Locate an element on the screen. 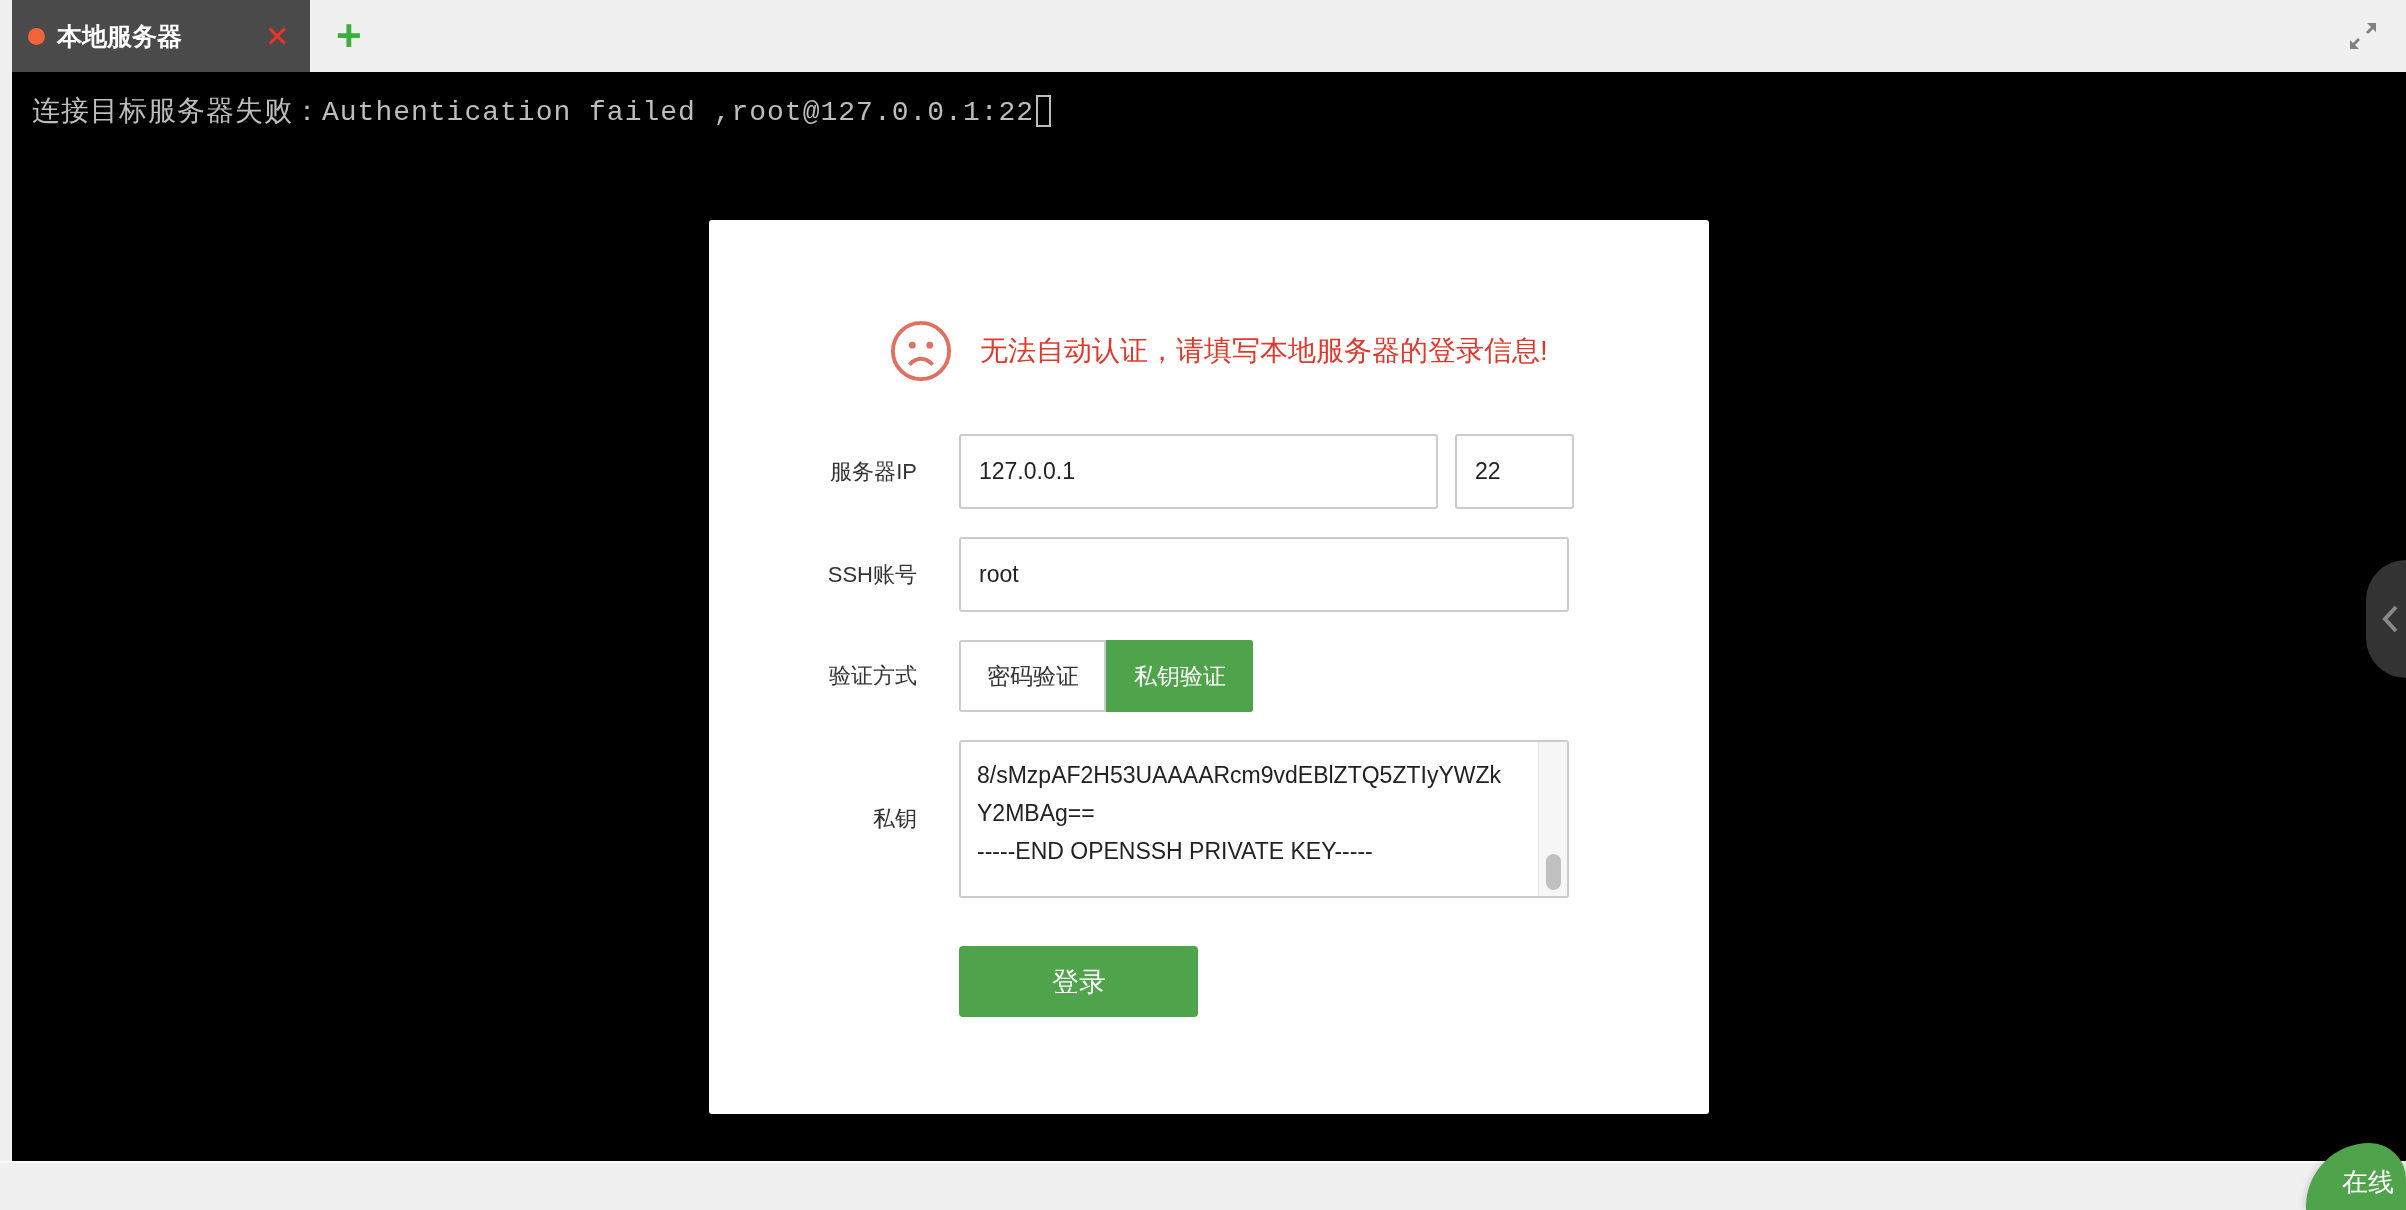 Image resolution: width=2406 pixels, height=1210 pixels. tab-label: 本地服务器 is located at coordinates (161, 36).